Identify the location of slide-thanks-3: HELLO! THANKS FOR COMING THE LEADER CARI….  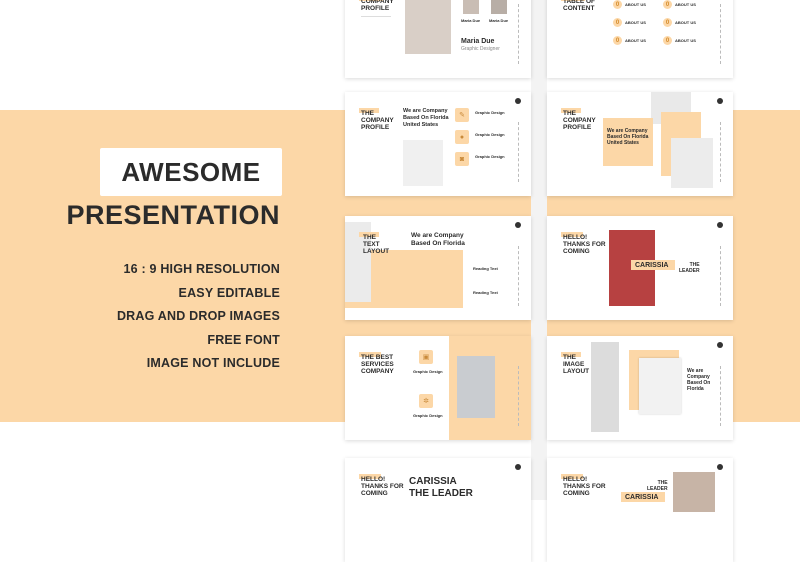
(640, 510).